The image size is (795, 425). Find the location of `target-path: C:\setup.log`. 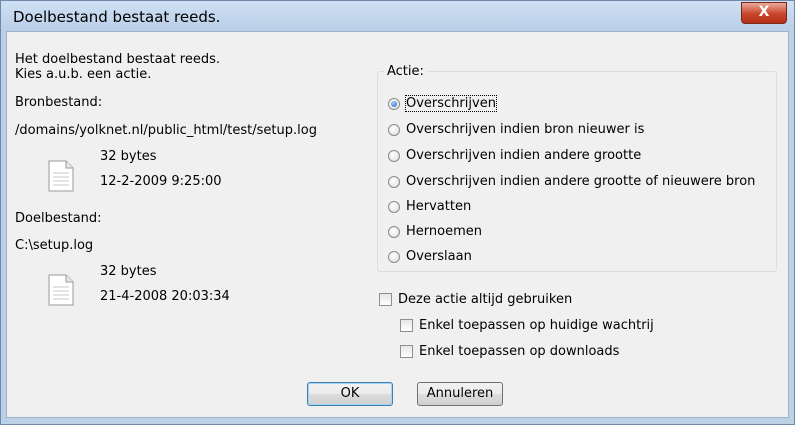

target-path: C:\setup.log is located at coordinates (54, 245).